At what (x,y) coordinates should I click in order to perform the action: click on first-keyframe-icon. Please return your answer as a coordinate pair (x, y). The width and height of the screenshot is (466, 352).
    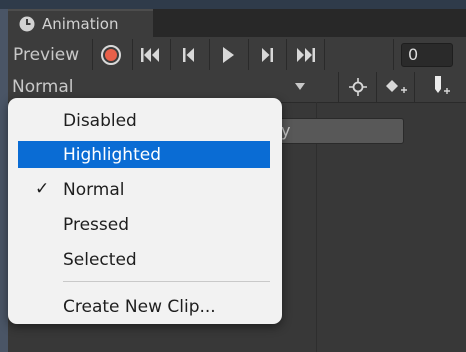
    Looking at the image, I should click on (149, 54).